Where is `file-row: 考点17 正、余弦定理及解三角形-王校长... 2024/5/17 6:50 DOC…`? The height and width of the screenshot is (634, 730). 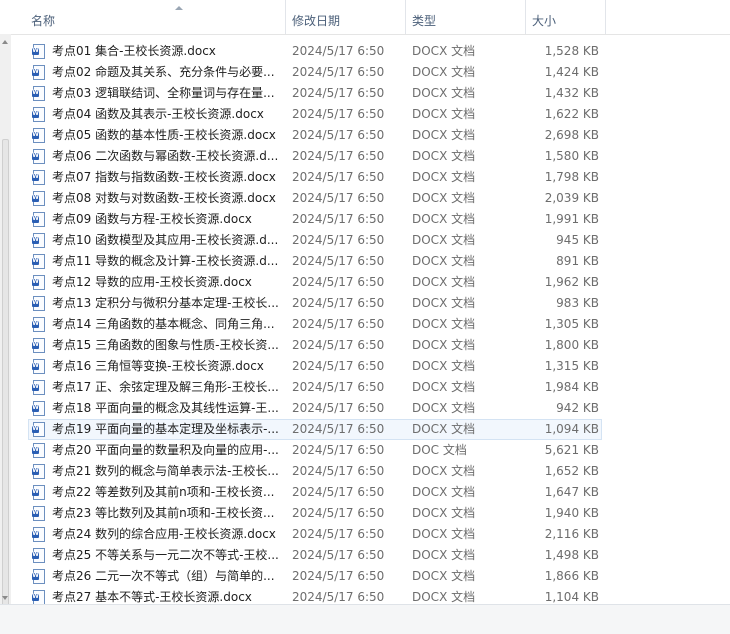 file-row: 考点17 正、余弦定理及解三角形-王校长... 2024/5/17 6:50 DOC… is located at coordinates (315, 387).